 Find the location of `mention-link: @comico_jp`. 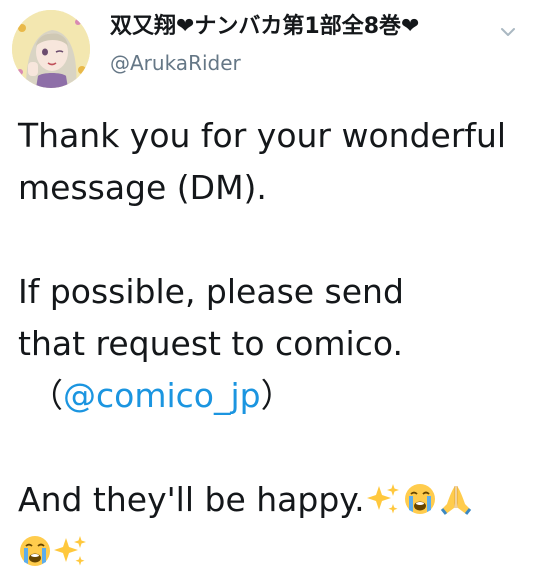

mention-link: @comico_jp is located at coordinates (162, 395).